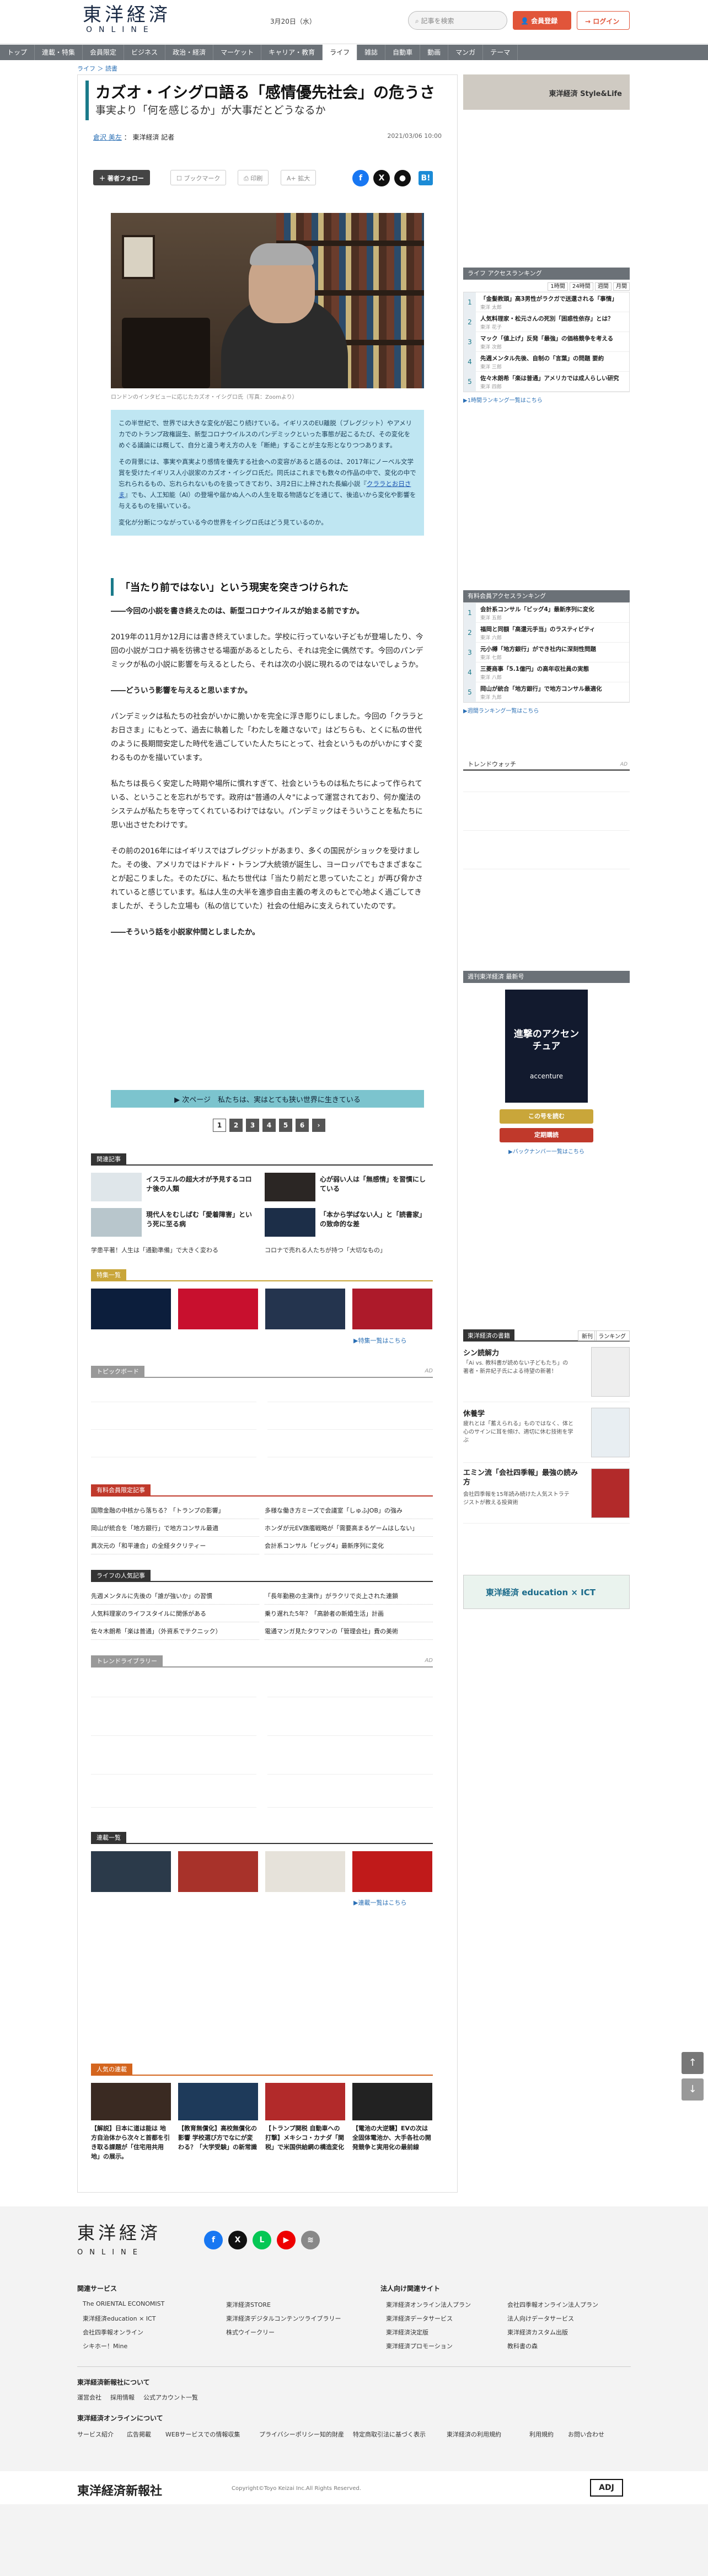 This screenshot has width=708, height=2576. What do you see at coordinates (145, 52) in the screenshot?
I see `nav-item: ビジネス` at bounding box center [145, 52].